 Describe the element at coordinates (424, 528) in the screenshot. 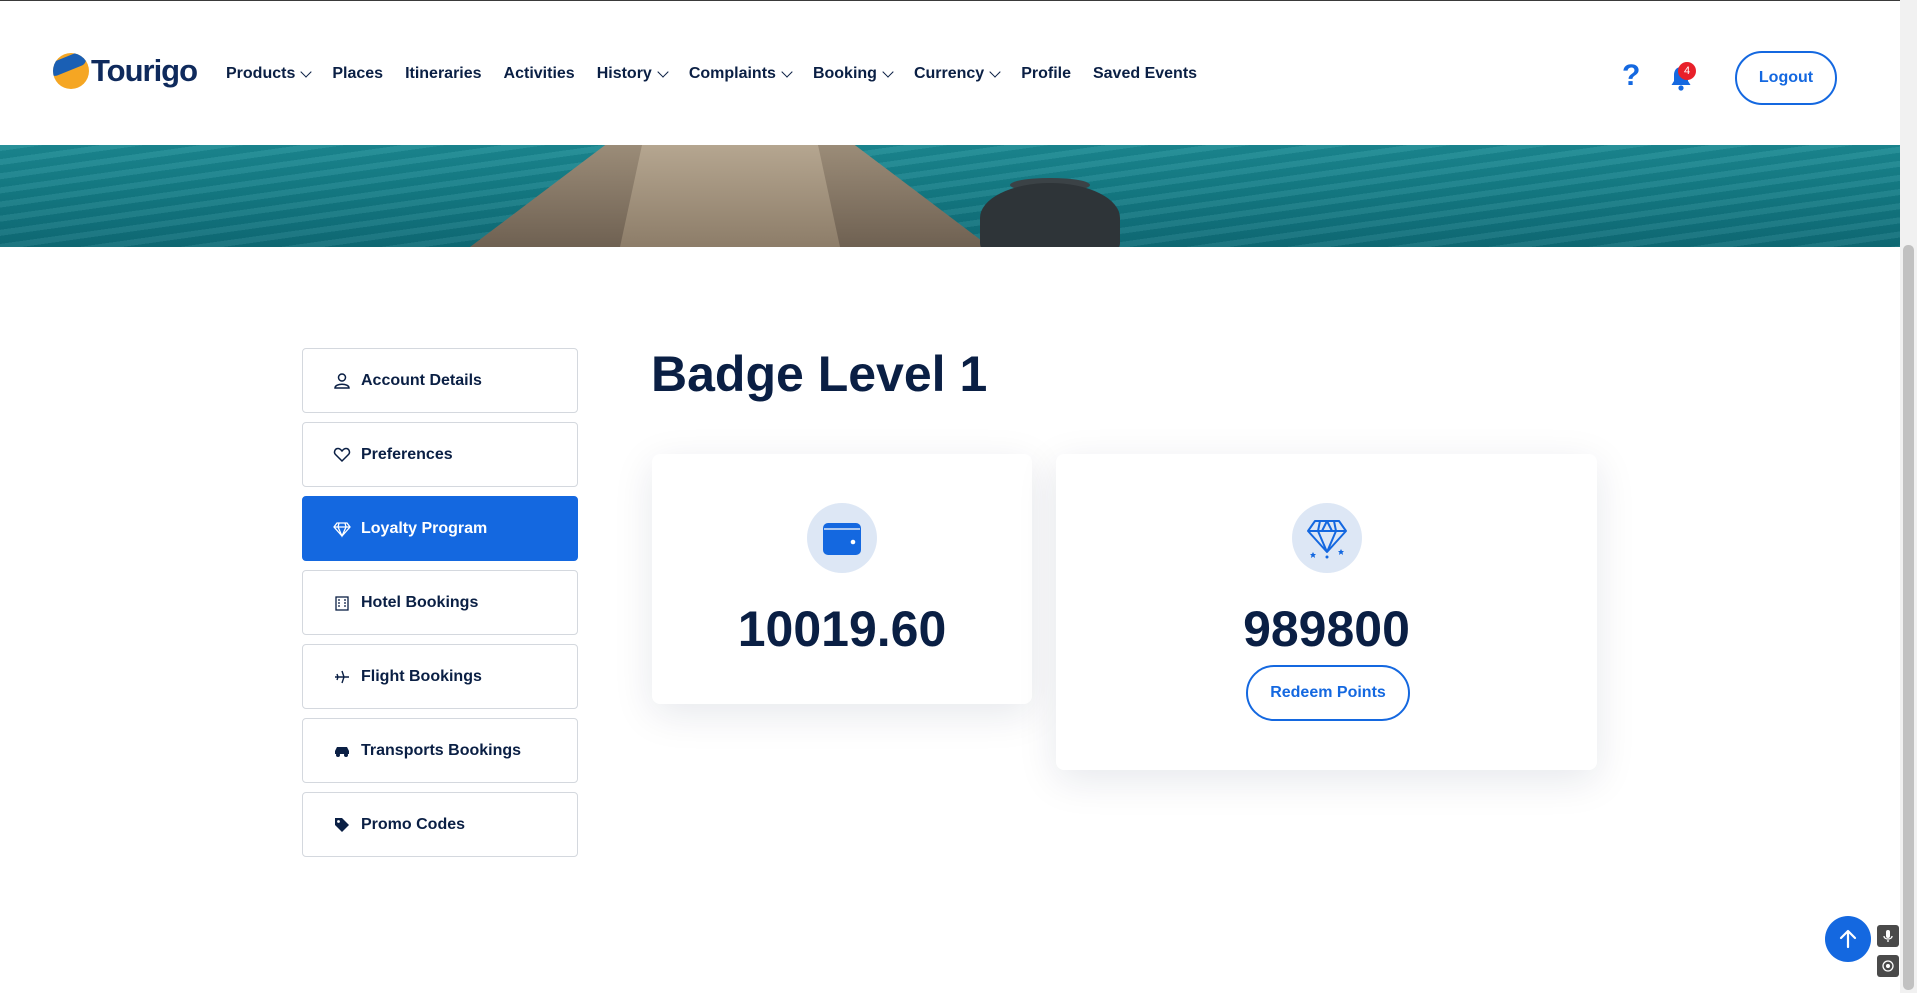

I see `sidebar-item-label: Loyalty Program` at that location.